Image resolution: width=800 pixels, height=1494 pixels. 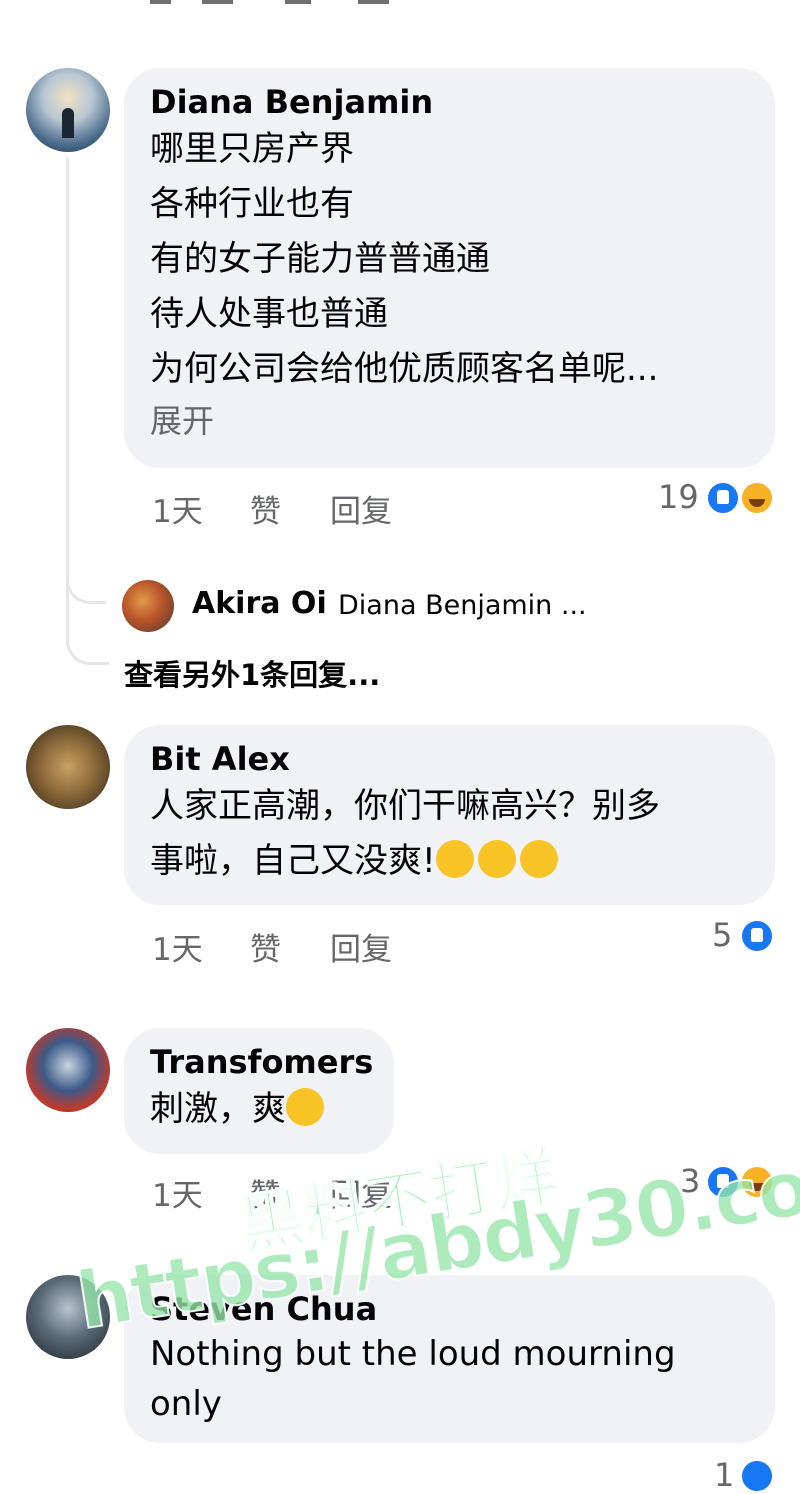 What do you see at coordinates (252, 149) in the screenshot?
I see `comment-line: 哪里只房产界` at bounding box center [252, 149].